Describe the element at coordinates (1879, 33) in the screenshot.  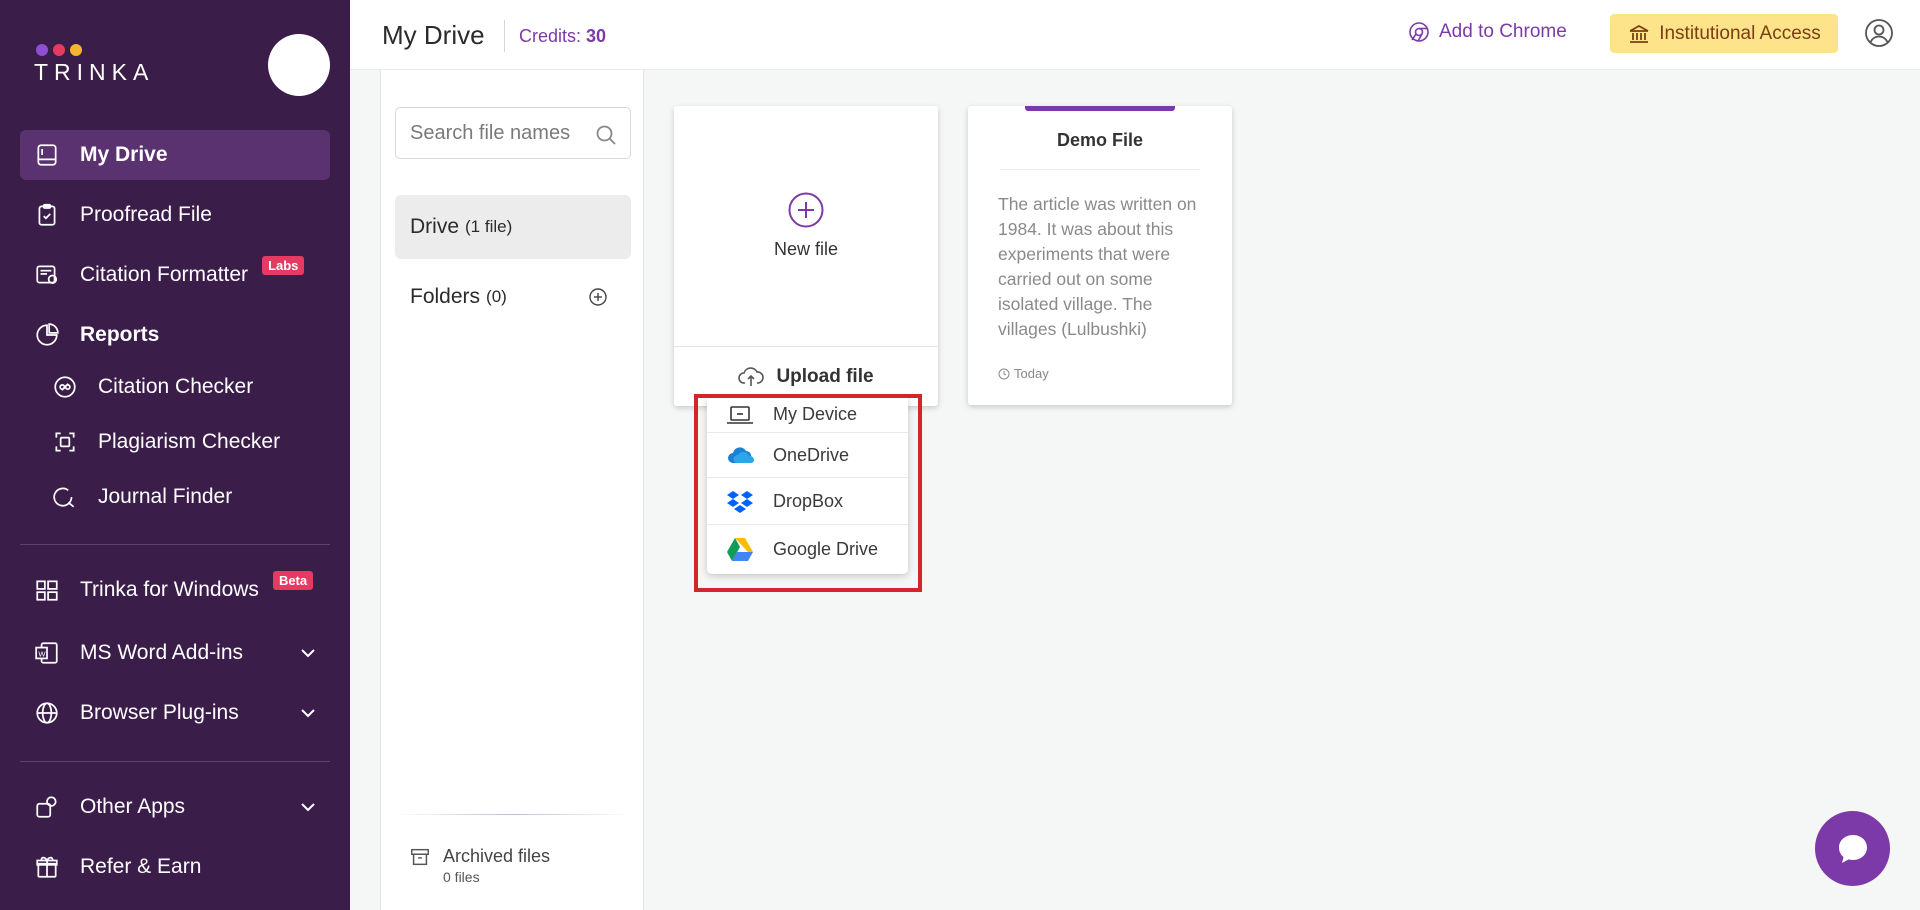
I see `account-icon` at that location.